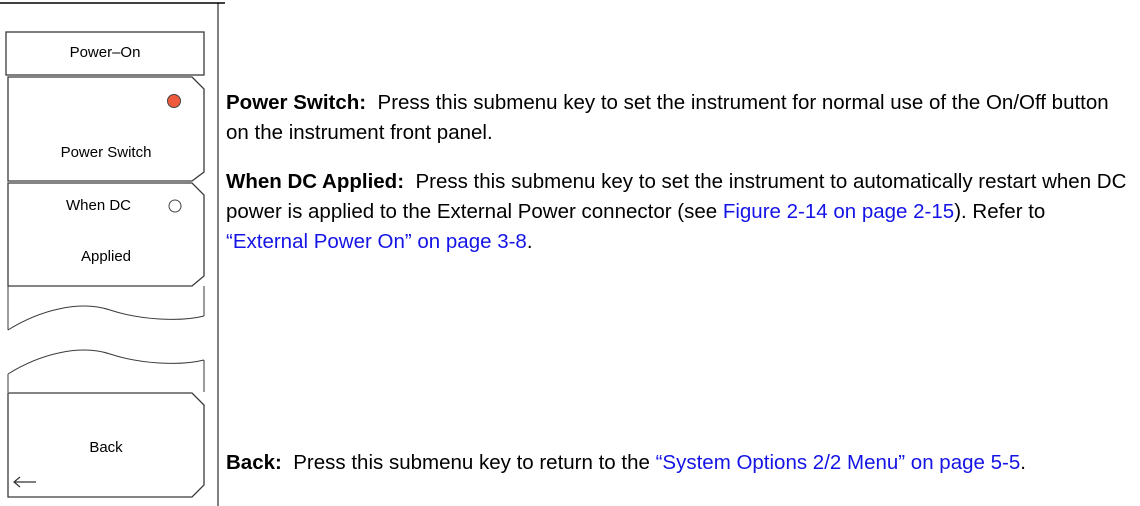  Describe the element at coordinates (1023, 462) in the screenshot. I see `back-text-end: .` at that location.